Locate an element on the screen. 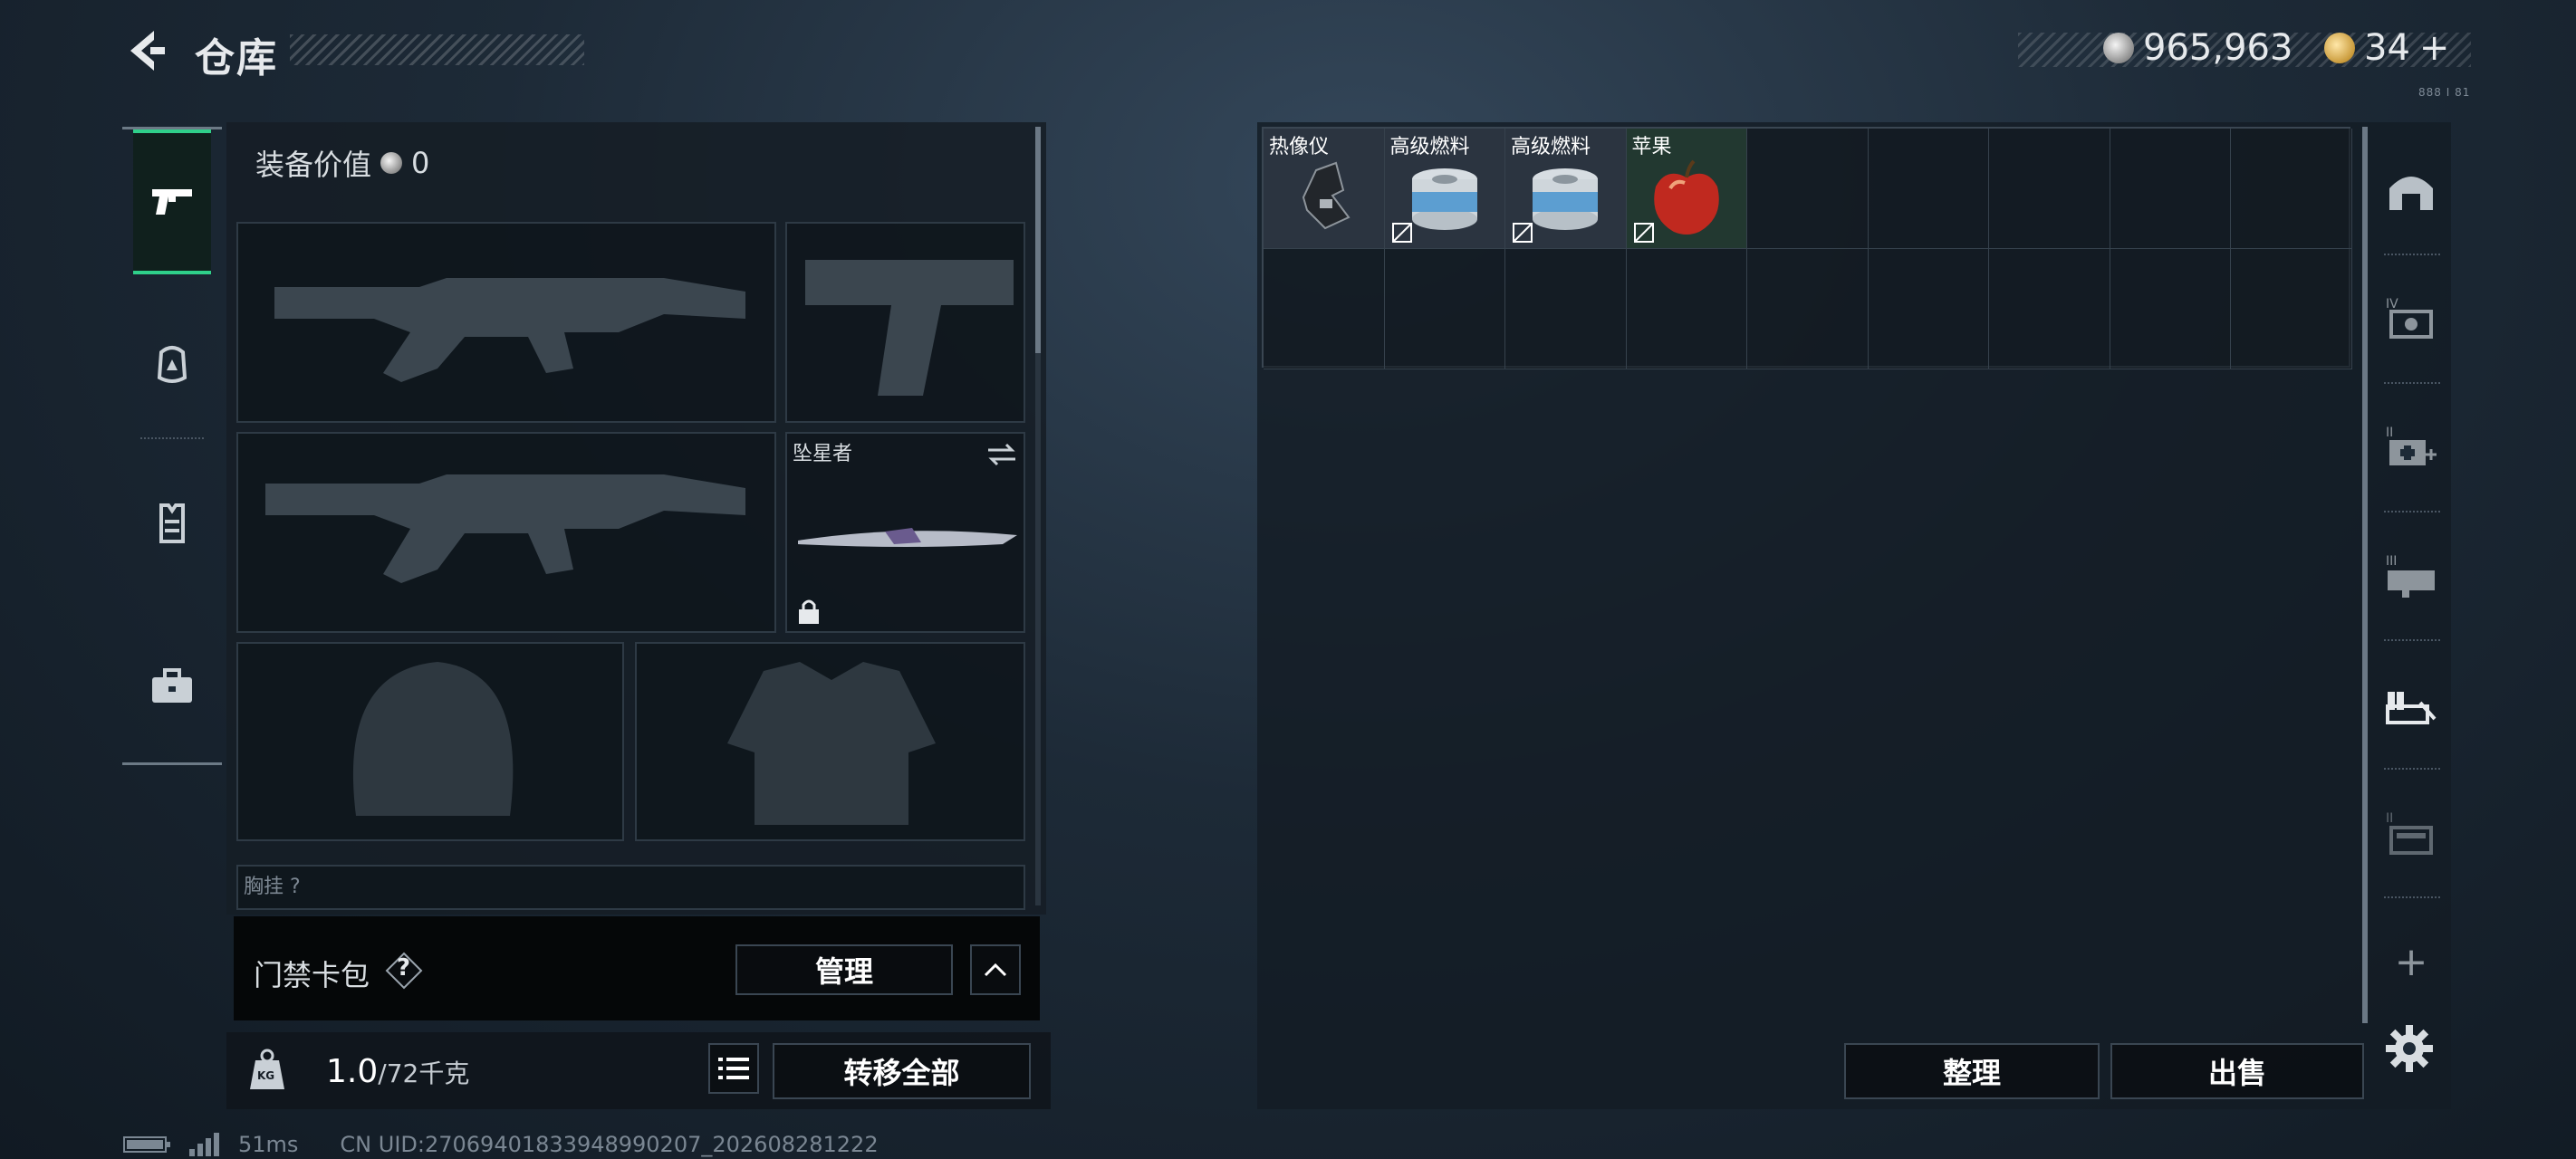 This screenshot has width=2576, height=1159. access-card-label: 门禁卡包 is located at coordinates (312, 975).